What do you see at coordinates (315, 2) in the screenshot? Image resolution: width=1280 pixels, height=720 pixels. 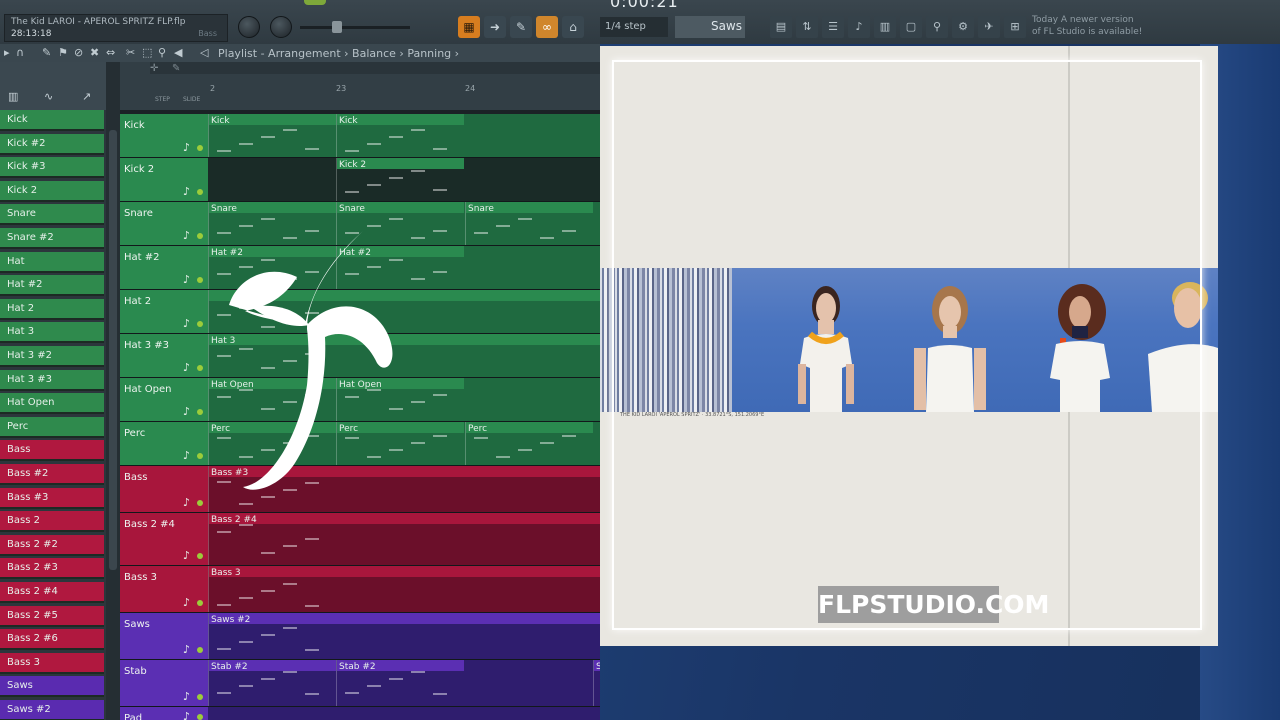 I see `song-mode-indicator` at bounding box center [315, 2].